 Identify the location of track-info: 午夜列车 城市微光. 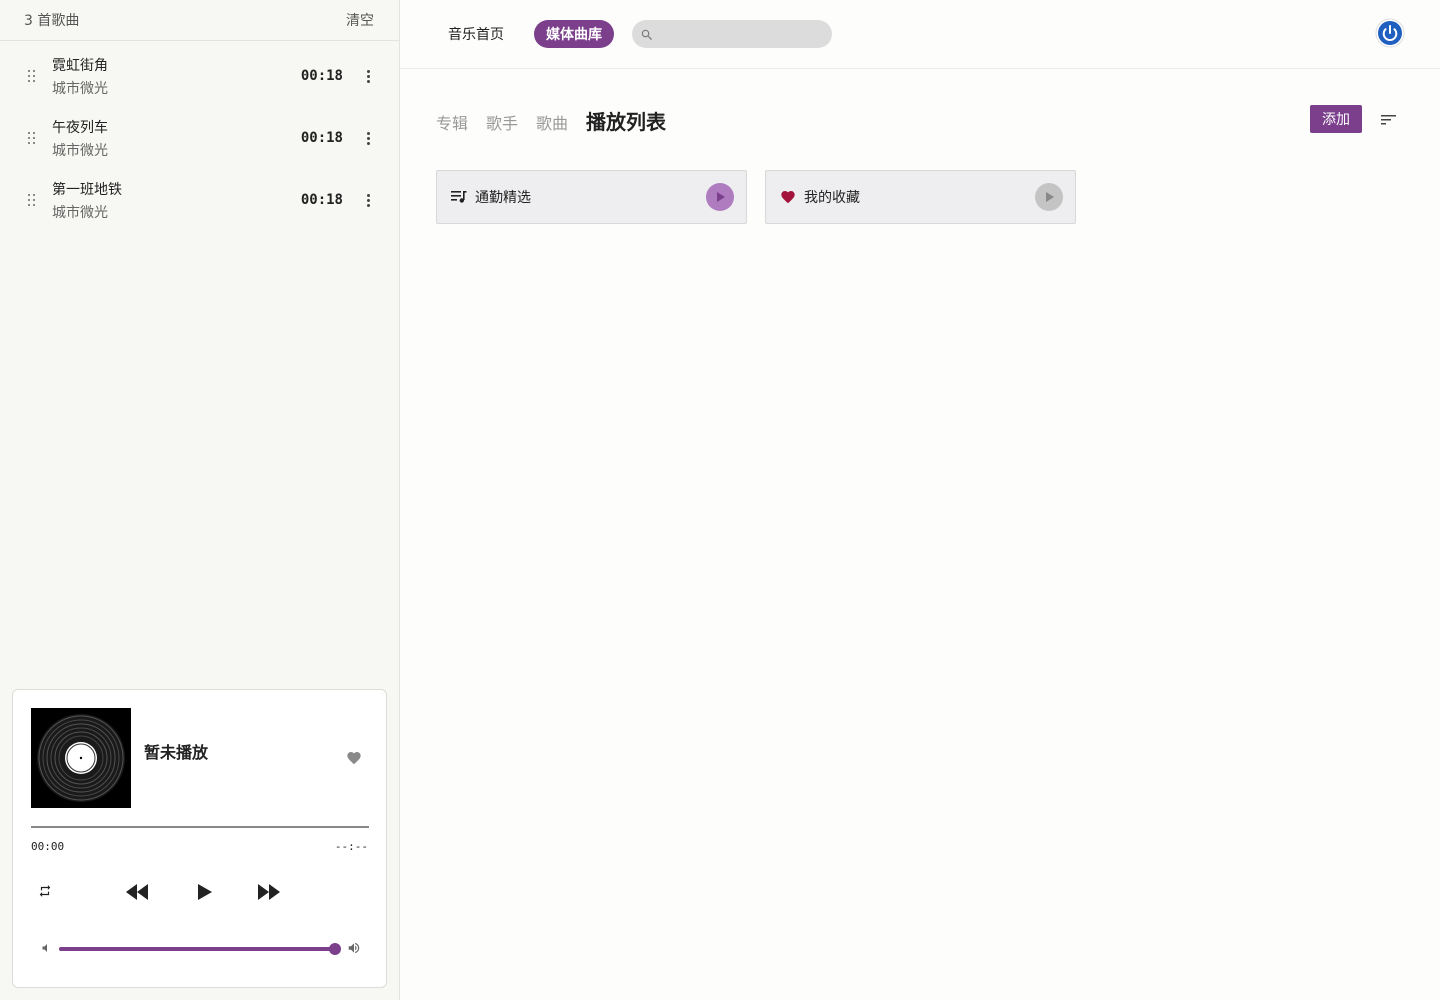
(176, 138).